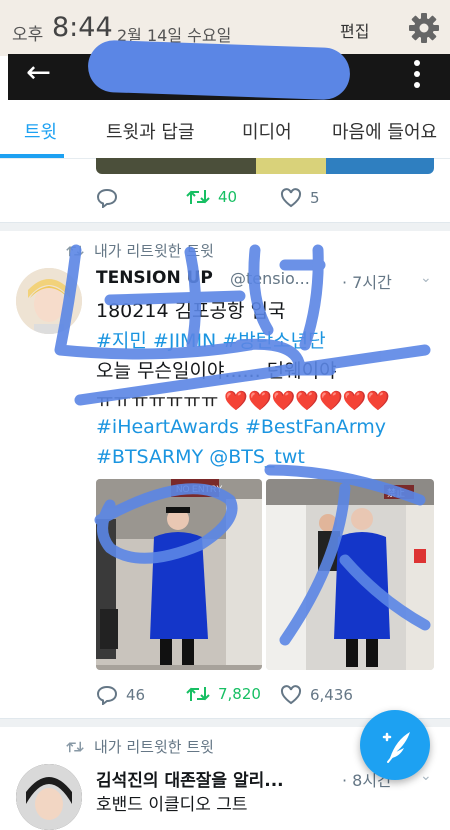 The height and width of the screenshot is (830, 450). Describe the element at coordinates (241, 427) in the screenshot. I see `tweet-hashtags: #iHeartAwards #BestFanArmy` at that location.